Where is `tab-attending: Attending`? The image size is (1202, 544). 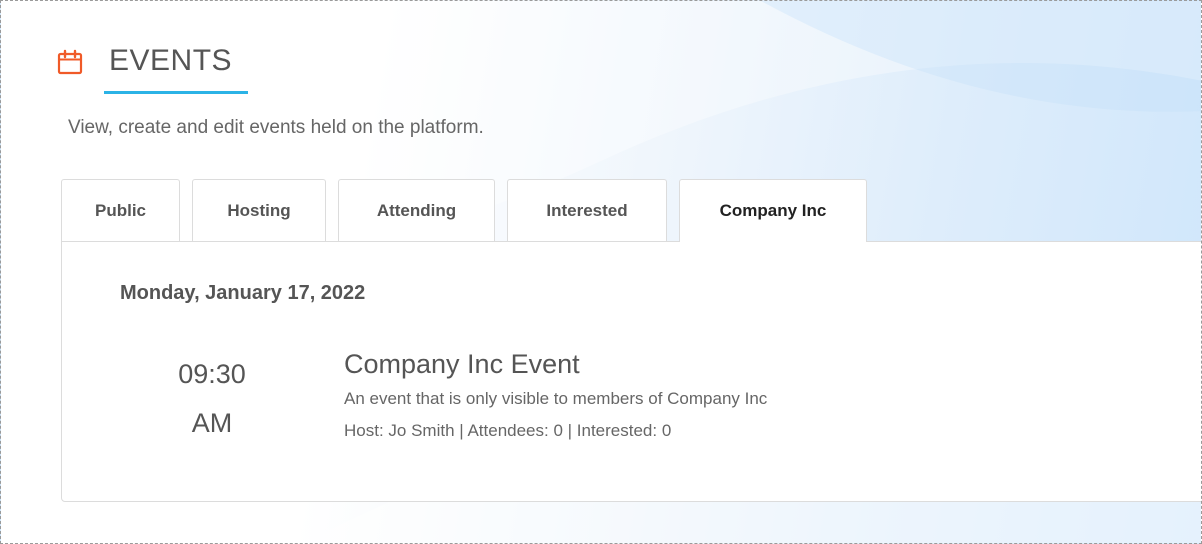 tab-attending: Attending is located at coordinates (416, 210).